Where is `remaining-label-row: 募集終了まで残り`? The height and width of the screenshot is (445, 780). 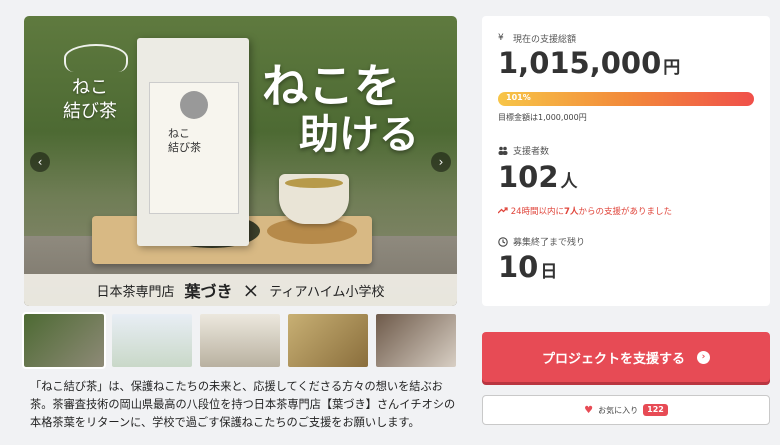
remaining-label-row: 募集終了まで残り is located at coordinates (541, 241).